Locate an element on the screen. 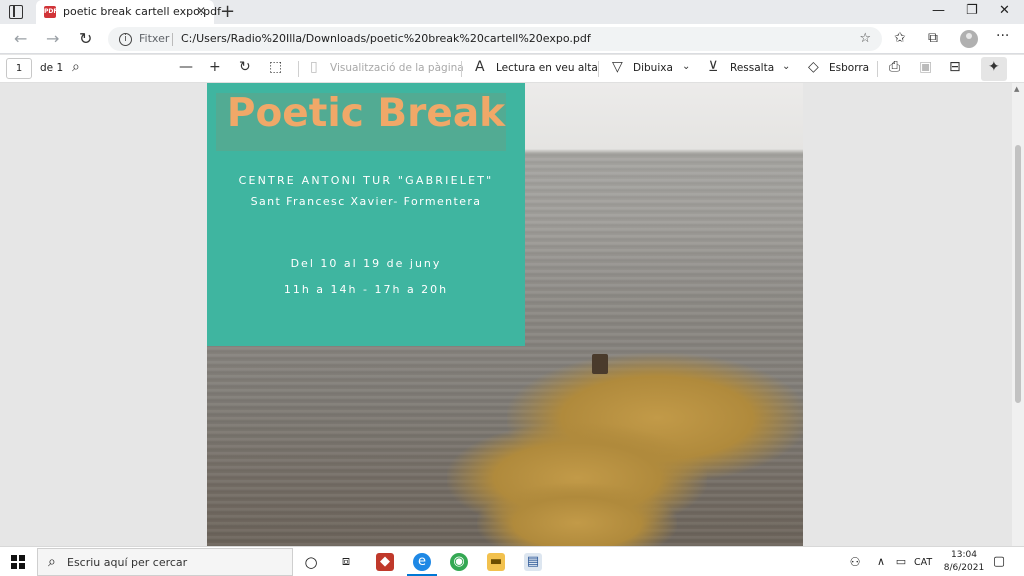 This screenshot has width=1024, height=576. more-options-icon: ··· is located at coordinates (1002, 36).